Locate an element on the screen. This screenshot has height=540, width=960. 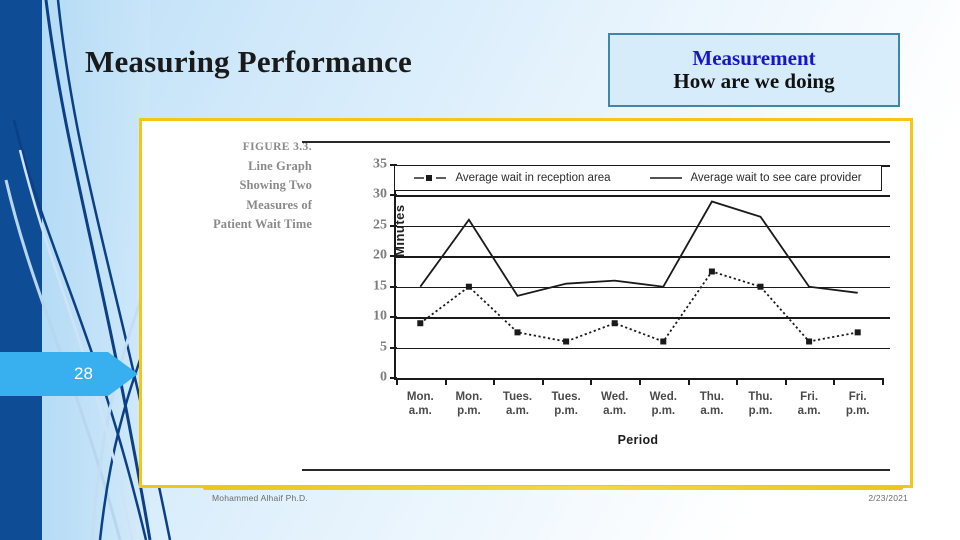
footer-date: 2/23/2021 is located at coordinates (888, 498).